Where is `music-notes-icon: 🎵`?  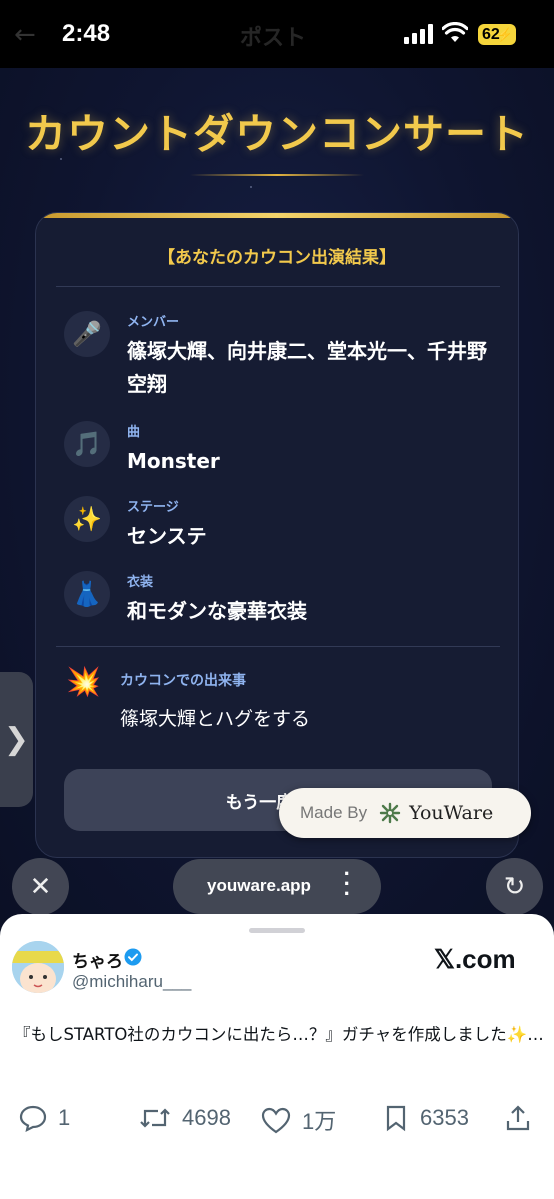 music-notes-icon: 🎵 is located at coordinates (87, 444).